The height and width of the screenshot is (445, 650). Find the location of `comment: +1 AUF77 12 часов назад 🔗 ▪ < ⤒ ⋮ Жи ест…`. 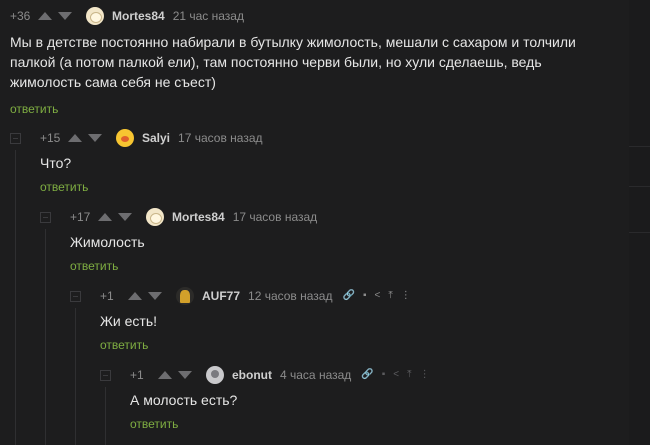

comment: +1 AUF77 12 часов назад 🔗 ▪ < ⤒ ⋮ Жи ест… is located at coordinates (360, 321).